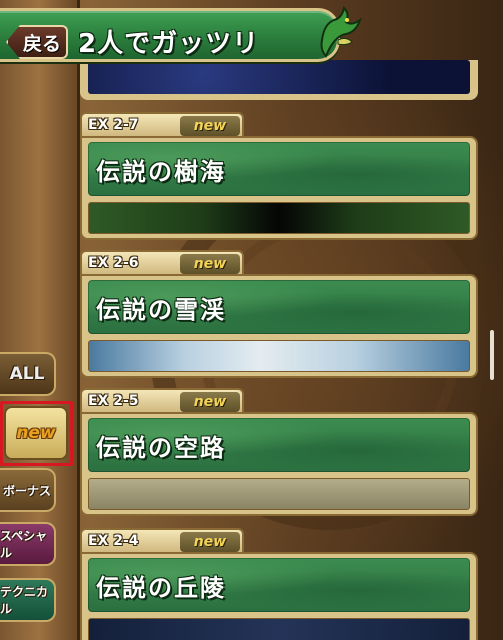  What do you see at coordinates (279, 307) in the screenshot?
I see `dungeon-name-panel: 伝説の雪渓` at bounding box center [279, 307].